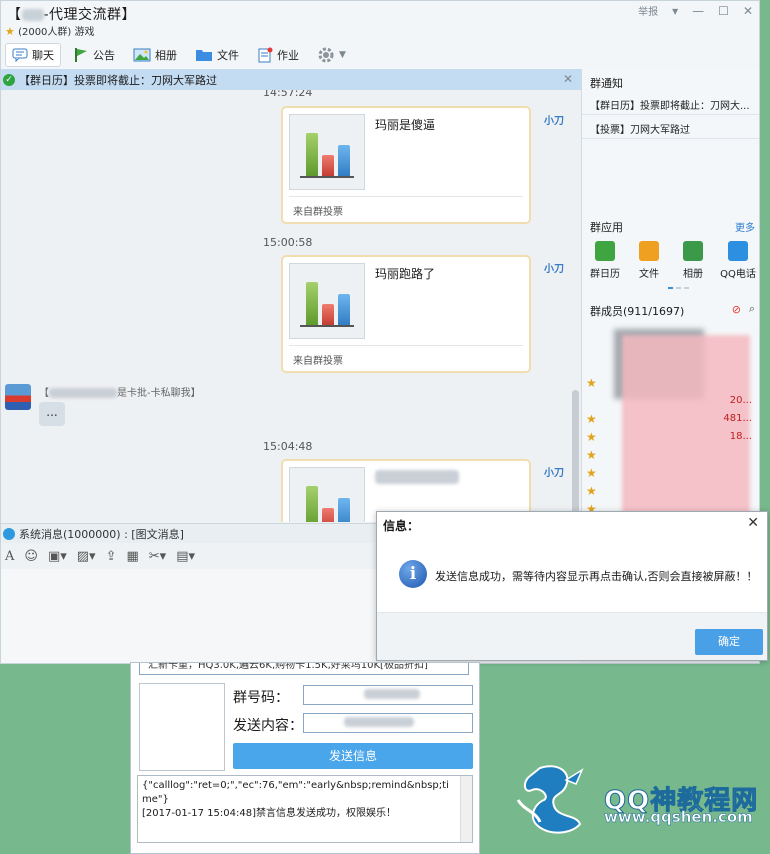  I want to click on redacted-title, so click(417, 476).